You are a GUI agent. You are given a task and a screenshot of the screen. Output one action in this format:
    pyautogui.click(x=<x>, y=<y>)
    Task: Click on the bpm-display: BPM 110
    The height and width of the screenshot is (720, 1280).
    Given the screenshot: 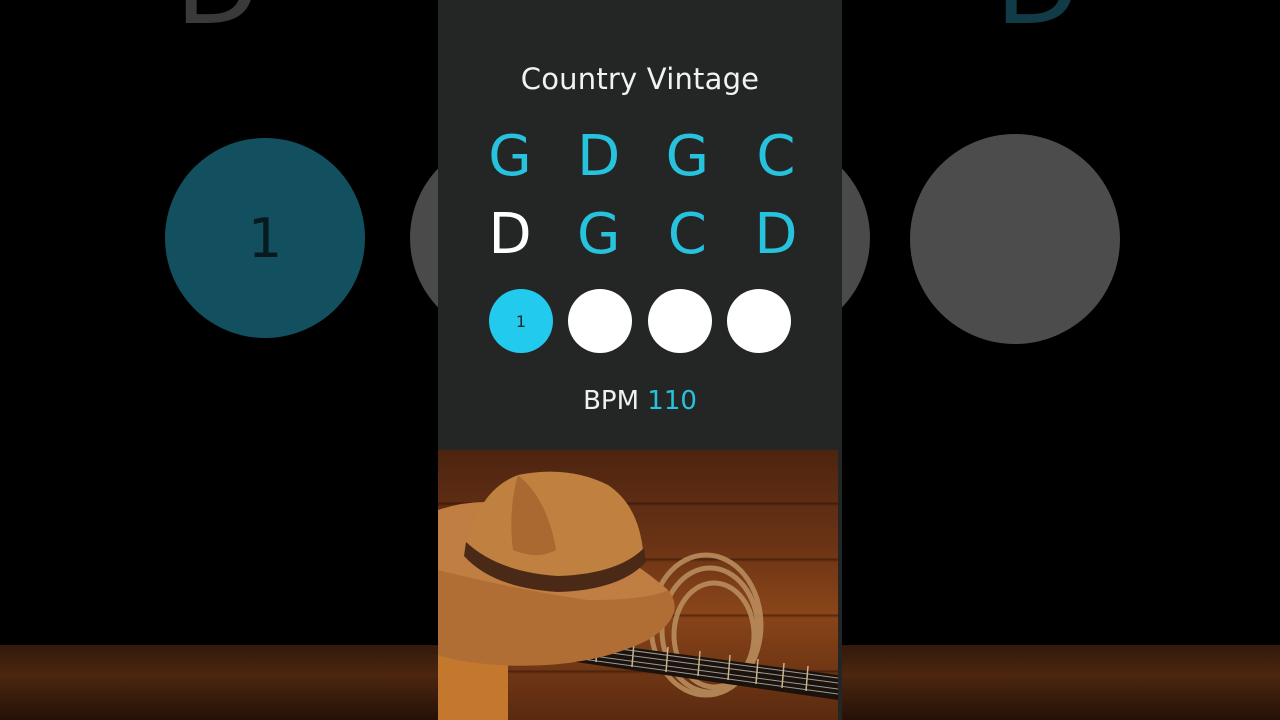 What is the action you would take?
    pyautogui.click(x=640, y=401)
    